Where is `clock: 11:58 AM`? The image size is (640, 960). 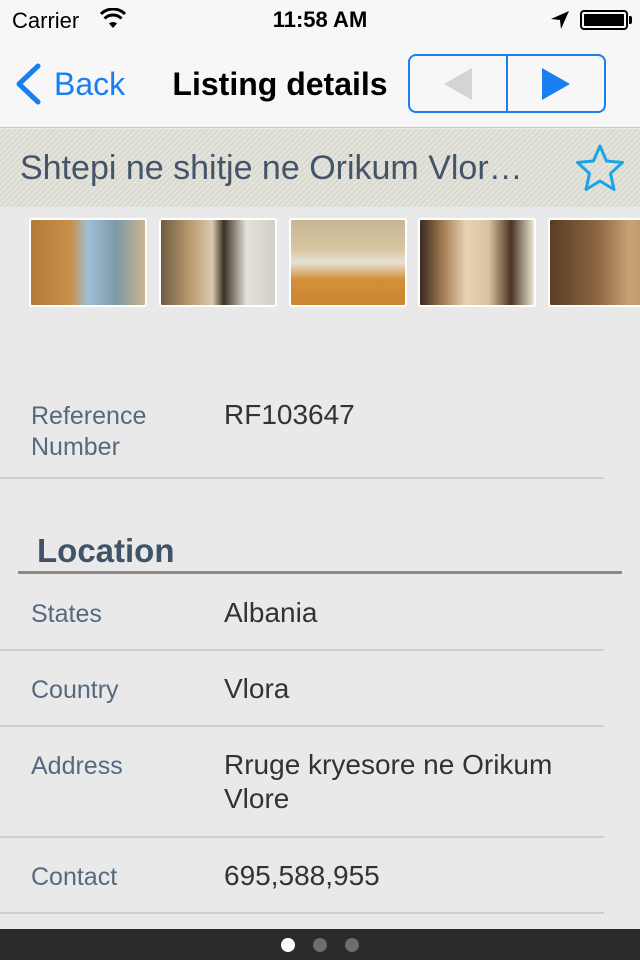 clock: 11:58 AM is located at coordinates (320, 19).